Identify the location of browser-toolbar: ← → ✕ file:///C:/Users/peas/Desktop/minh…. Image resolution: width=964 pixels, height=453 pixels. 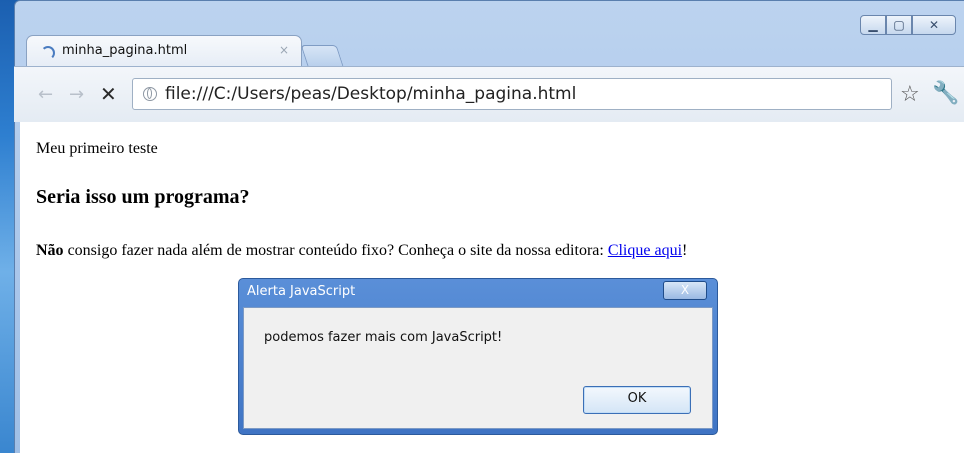
(489, 94).